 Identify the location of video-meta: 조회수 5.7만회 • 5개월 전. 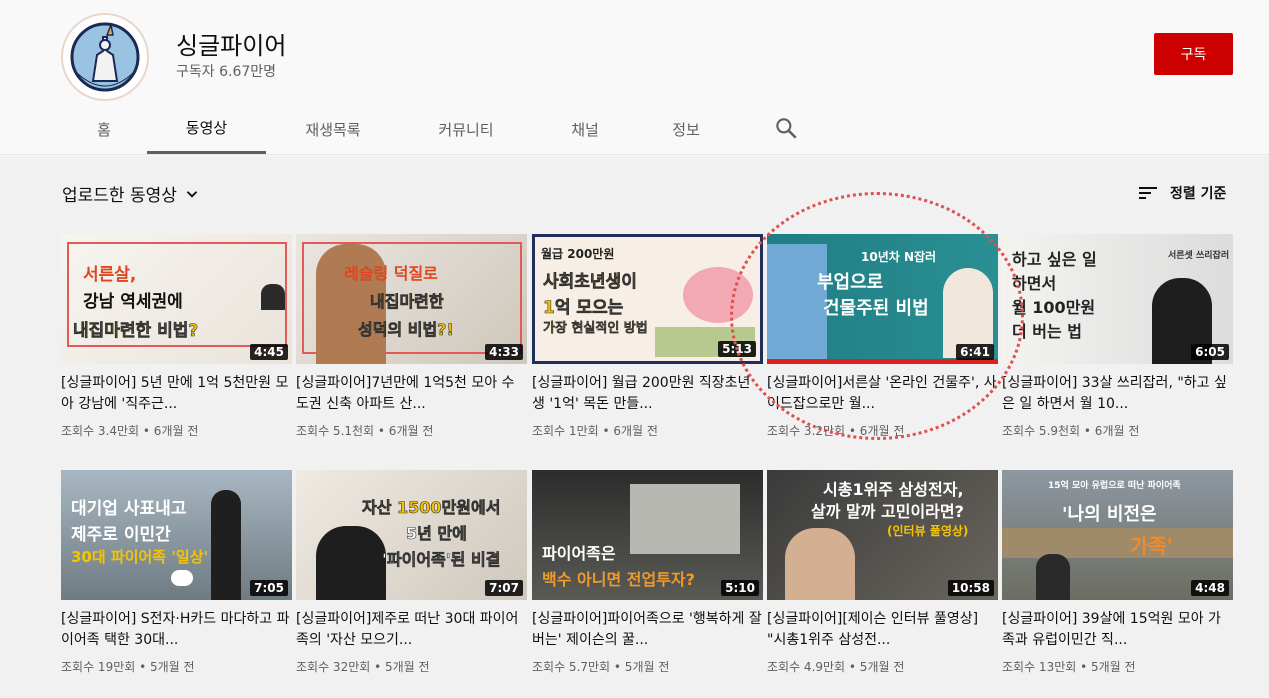
(601, 667).